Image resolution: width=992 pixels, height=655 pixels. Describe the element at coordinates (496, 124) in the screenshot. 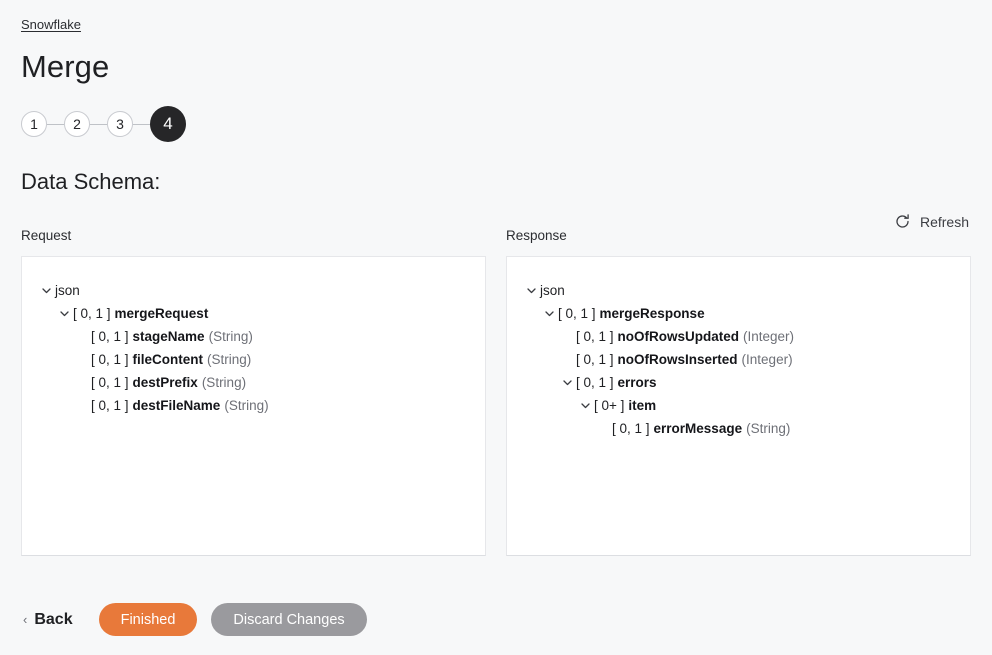

I see `wizard-stepper: 1234` at that location.